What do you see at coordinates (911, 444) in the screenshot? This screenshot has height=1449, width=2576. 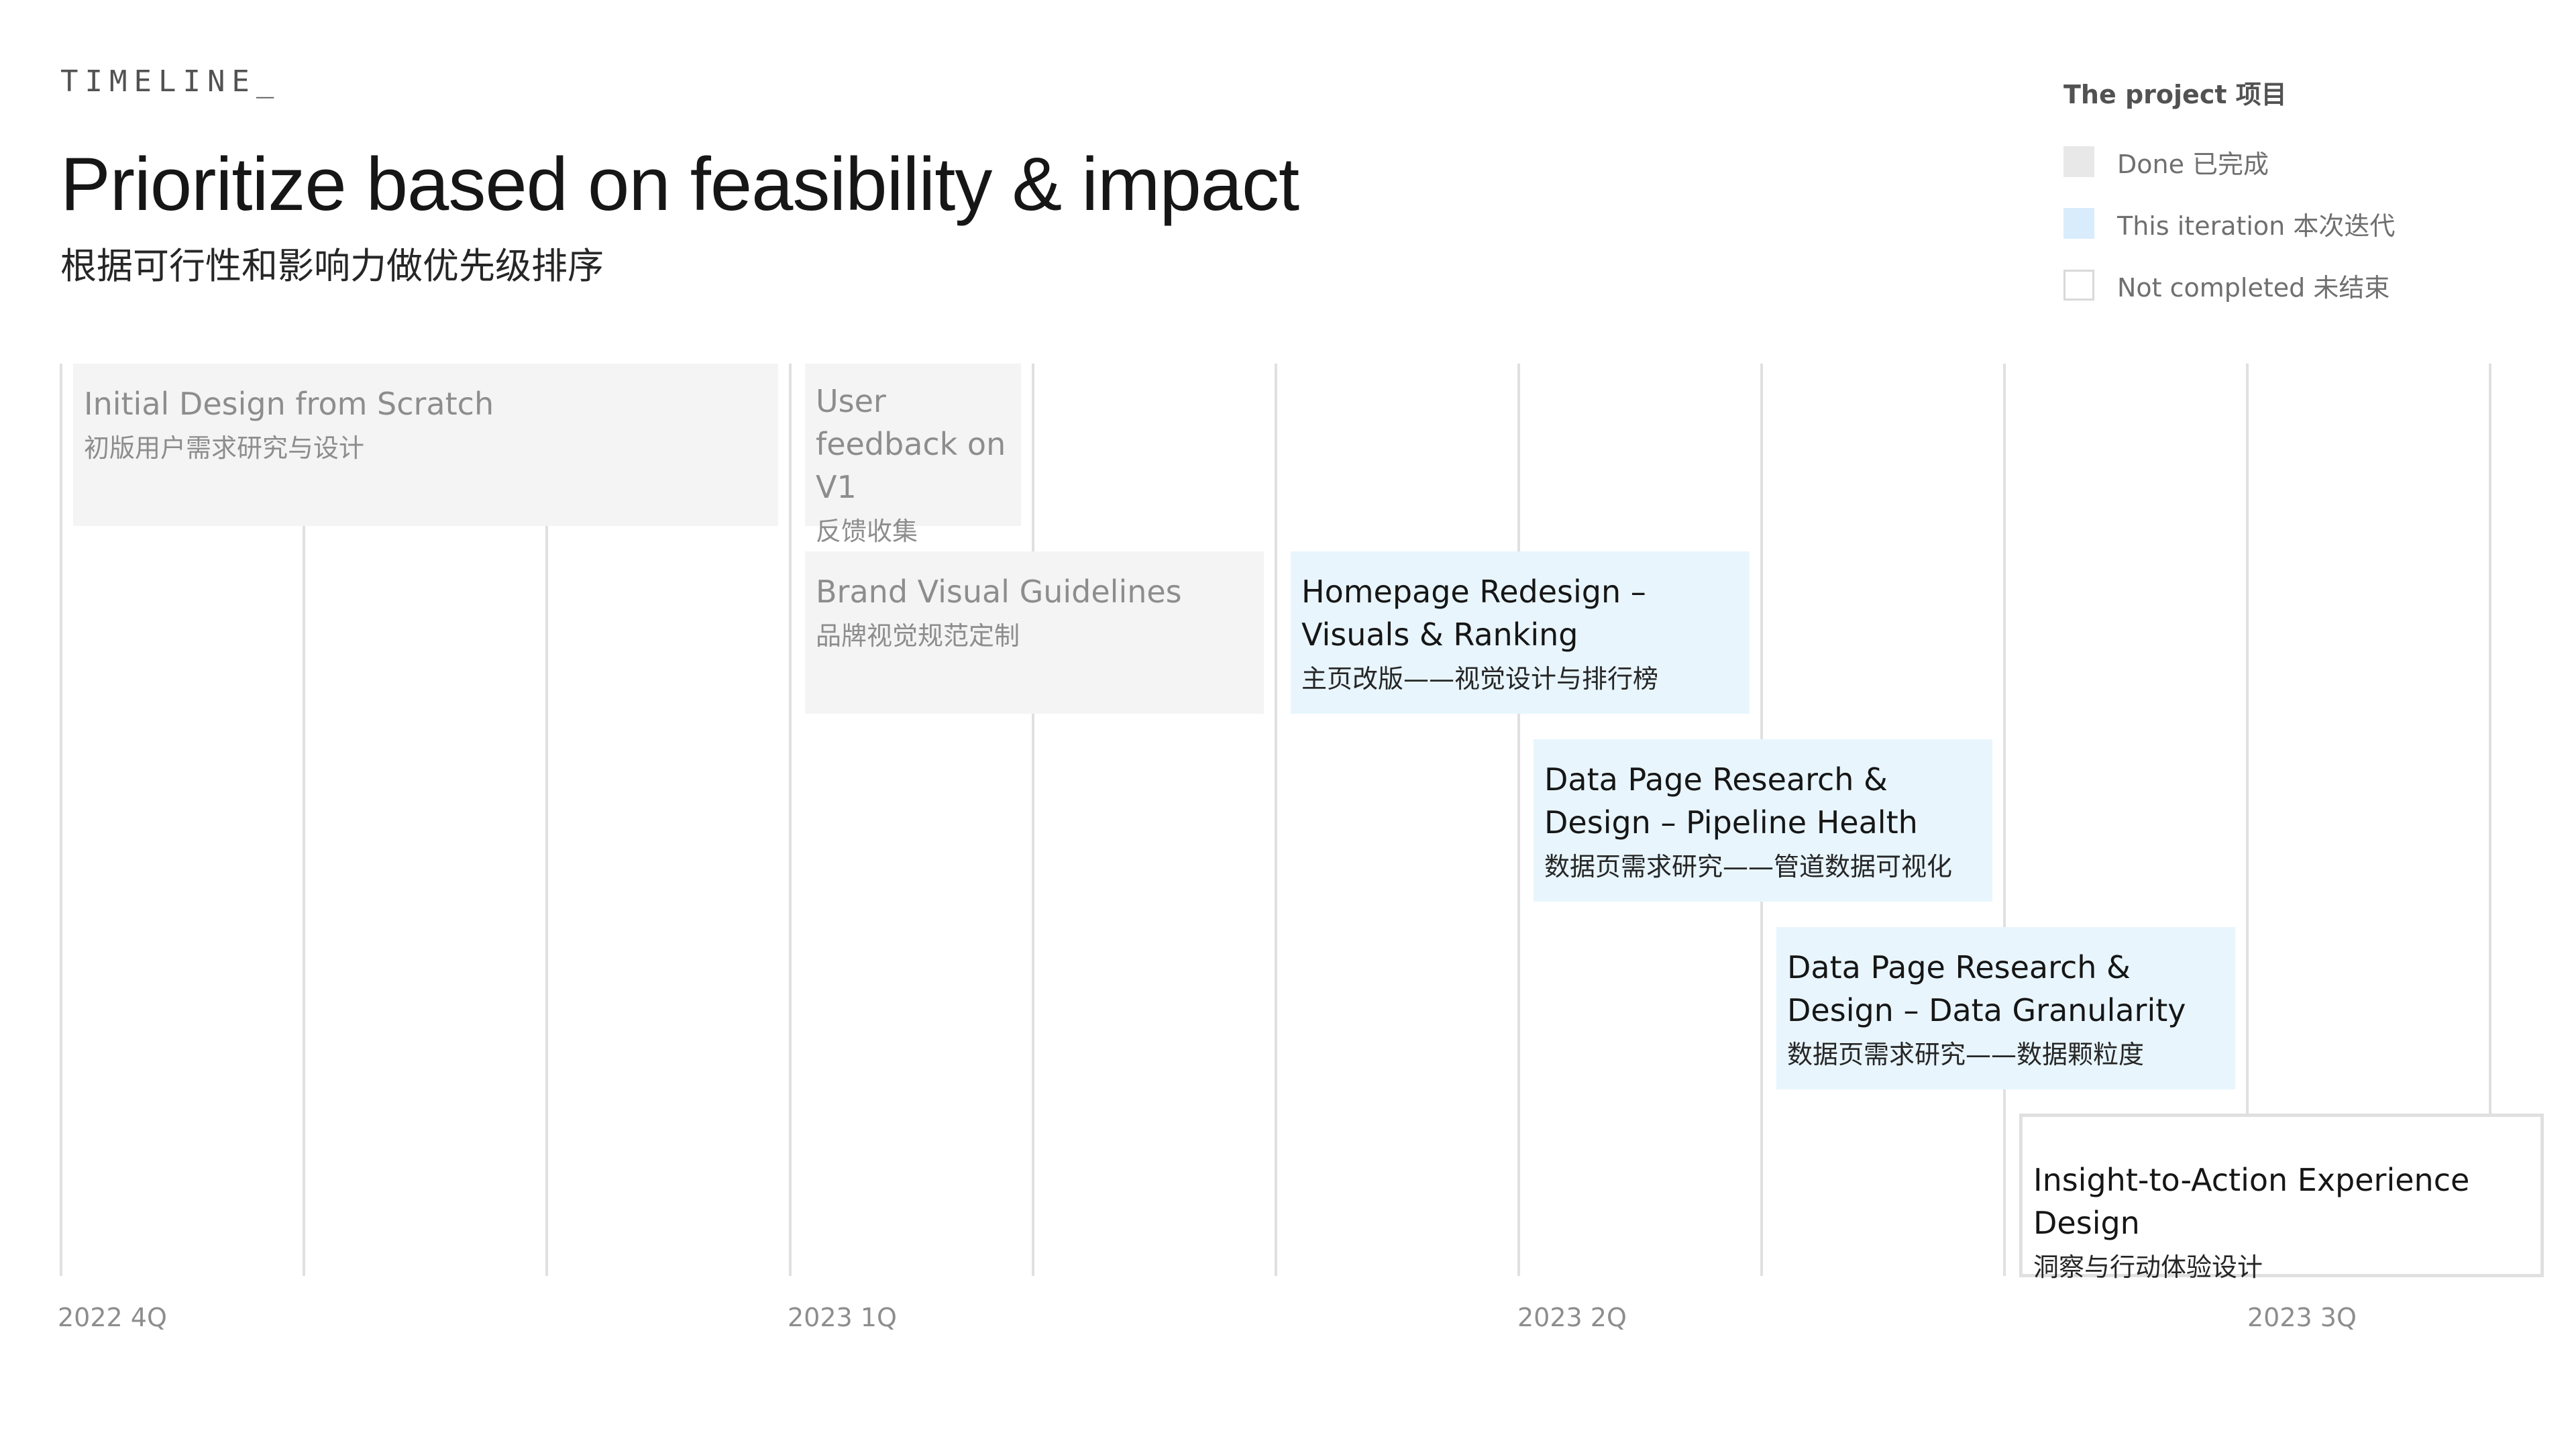 I see `task-title: User feedback on V1` at bounding box center [911, 444].